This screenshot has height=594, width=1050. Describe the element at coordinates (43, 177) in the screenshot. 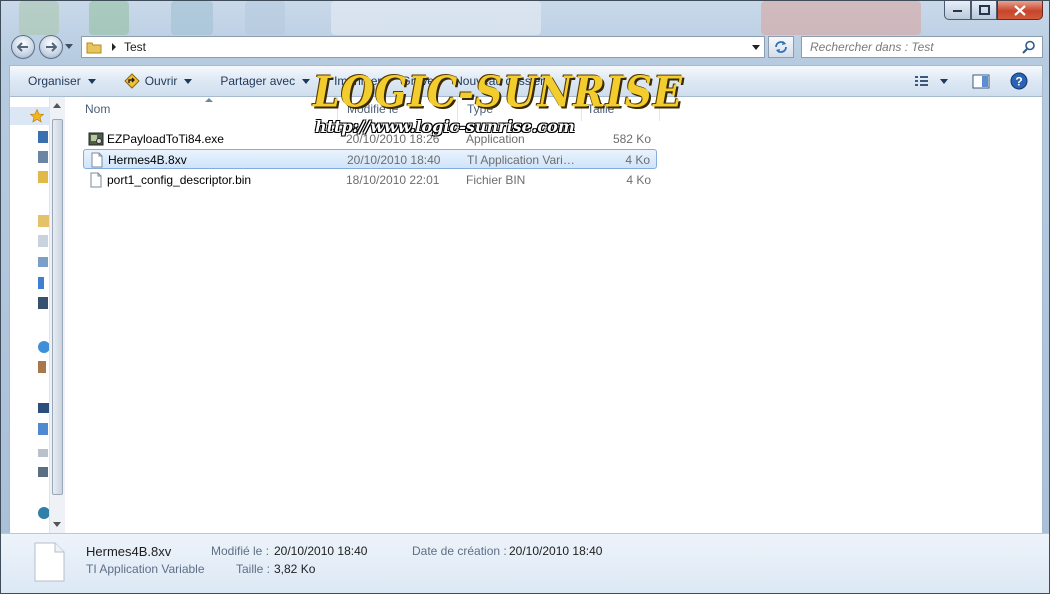

I see `recent-places-icon` at that location.